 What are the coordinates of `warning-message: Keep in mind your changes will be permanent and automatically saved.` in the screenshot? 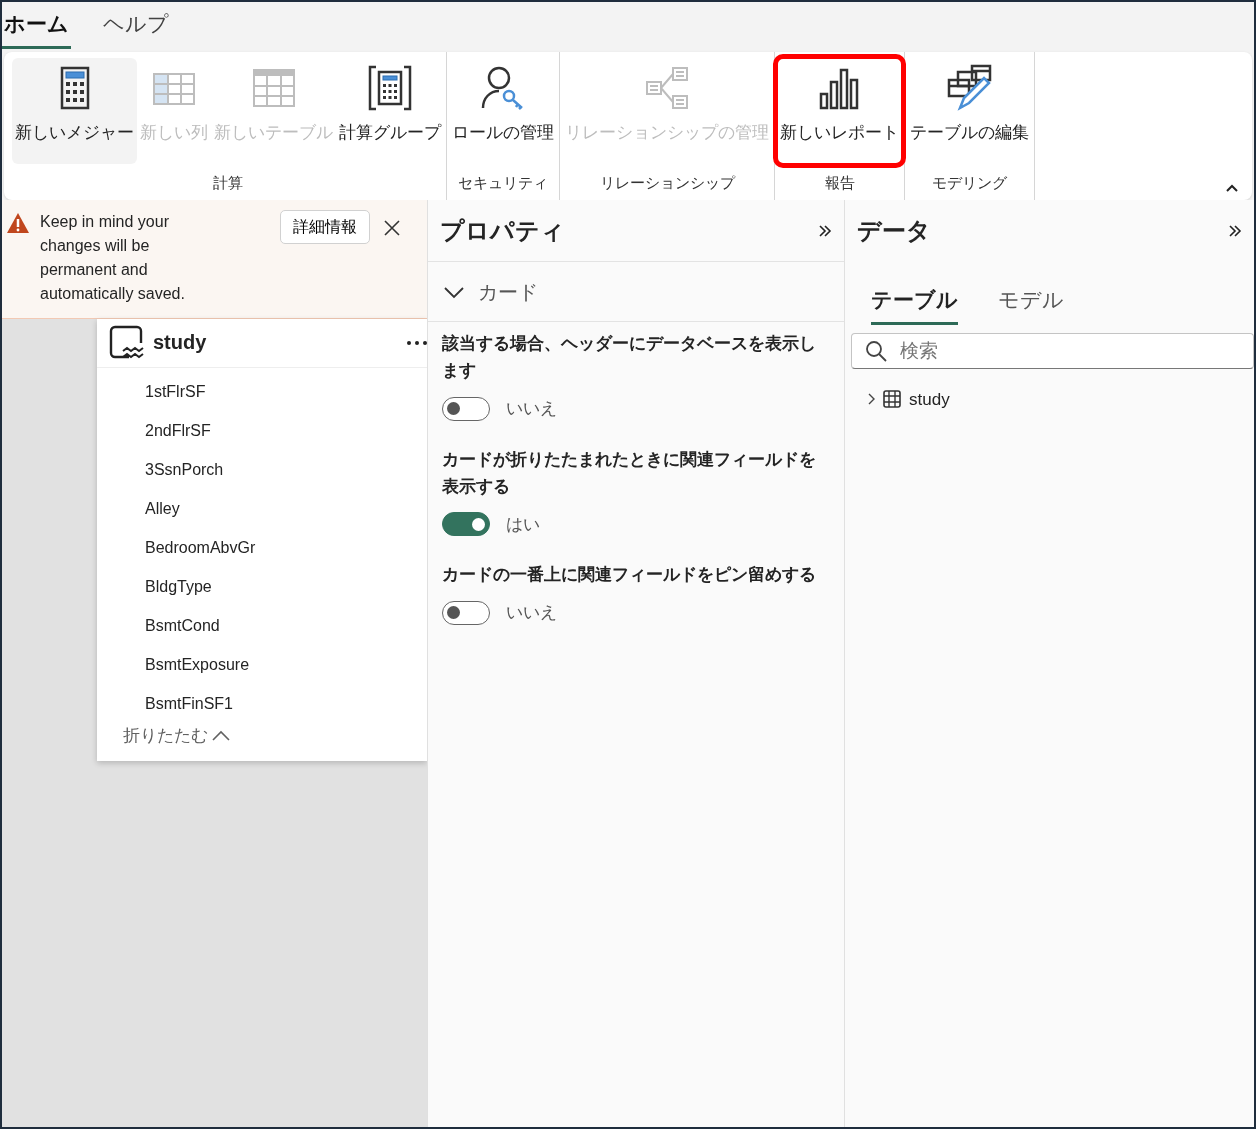 It's located at (113, 258).